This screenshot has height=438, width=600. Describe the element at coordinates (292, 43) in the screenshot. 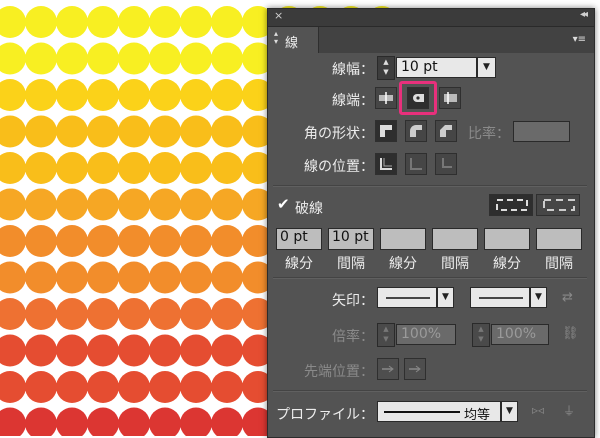

I see `tab-stroke-label: 線` at that location.